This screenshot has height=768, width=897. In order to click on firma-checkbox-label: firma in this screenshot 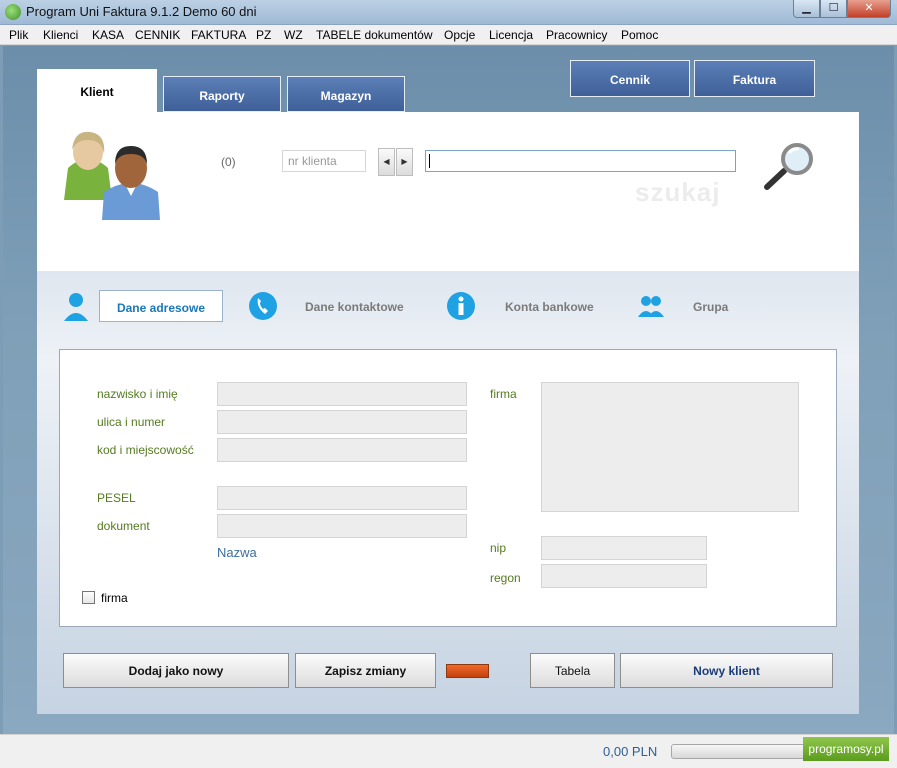, I will do `click(114, 598)`.